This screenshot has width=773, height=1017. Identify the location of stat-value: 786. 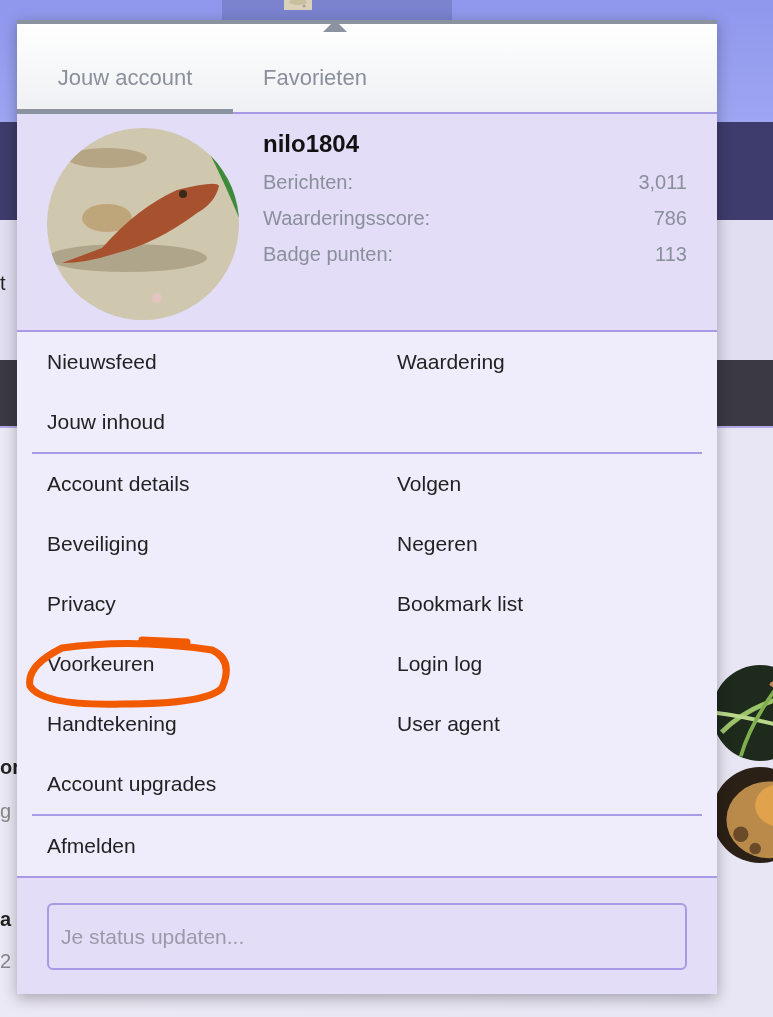
(670, 218).